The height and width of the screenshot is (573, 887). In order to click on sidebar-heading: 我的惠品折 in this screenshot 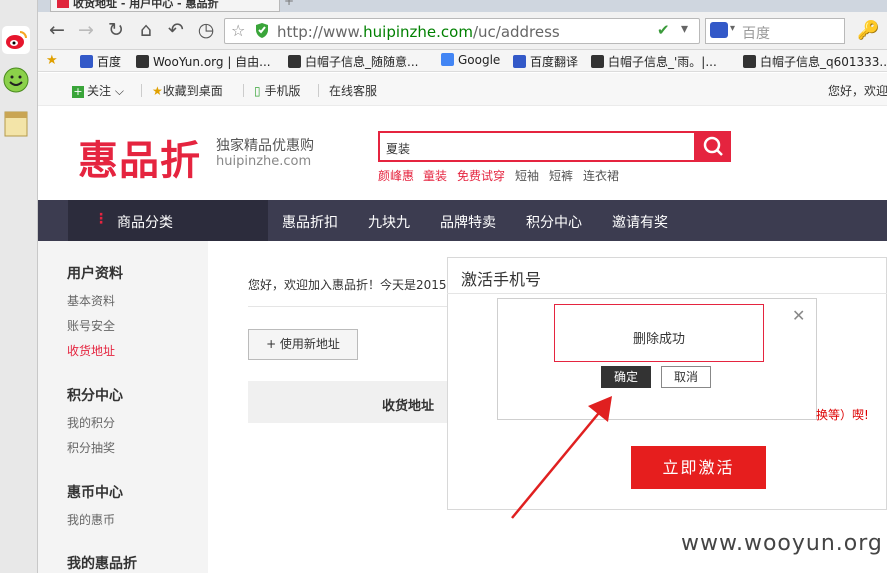, I will do `click(102, 564)`.